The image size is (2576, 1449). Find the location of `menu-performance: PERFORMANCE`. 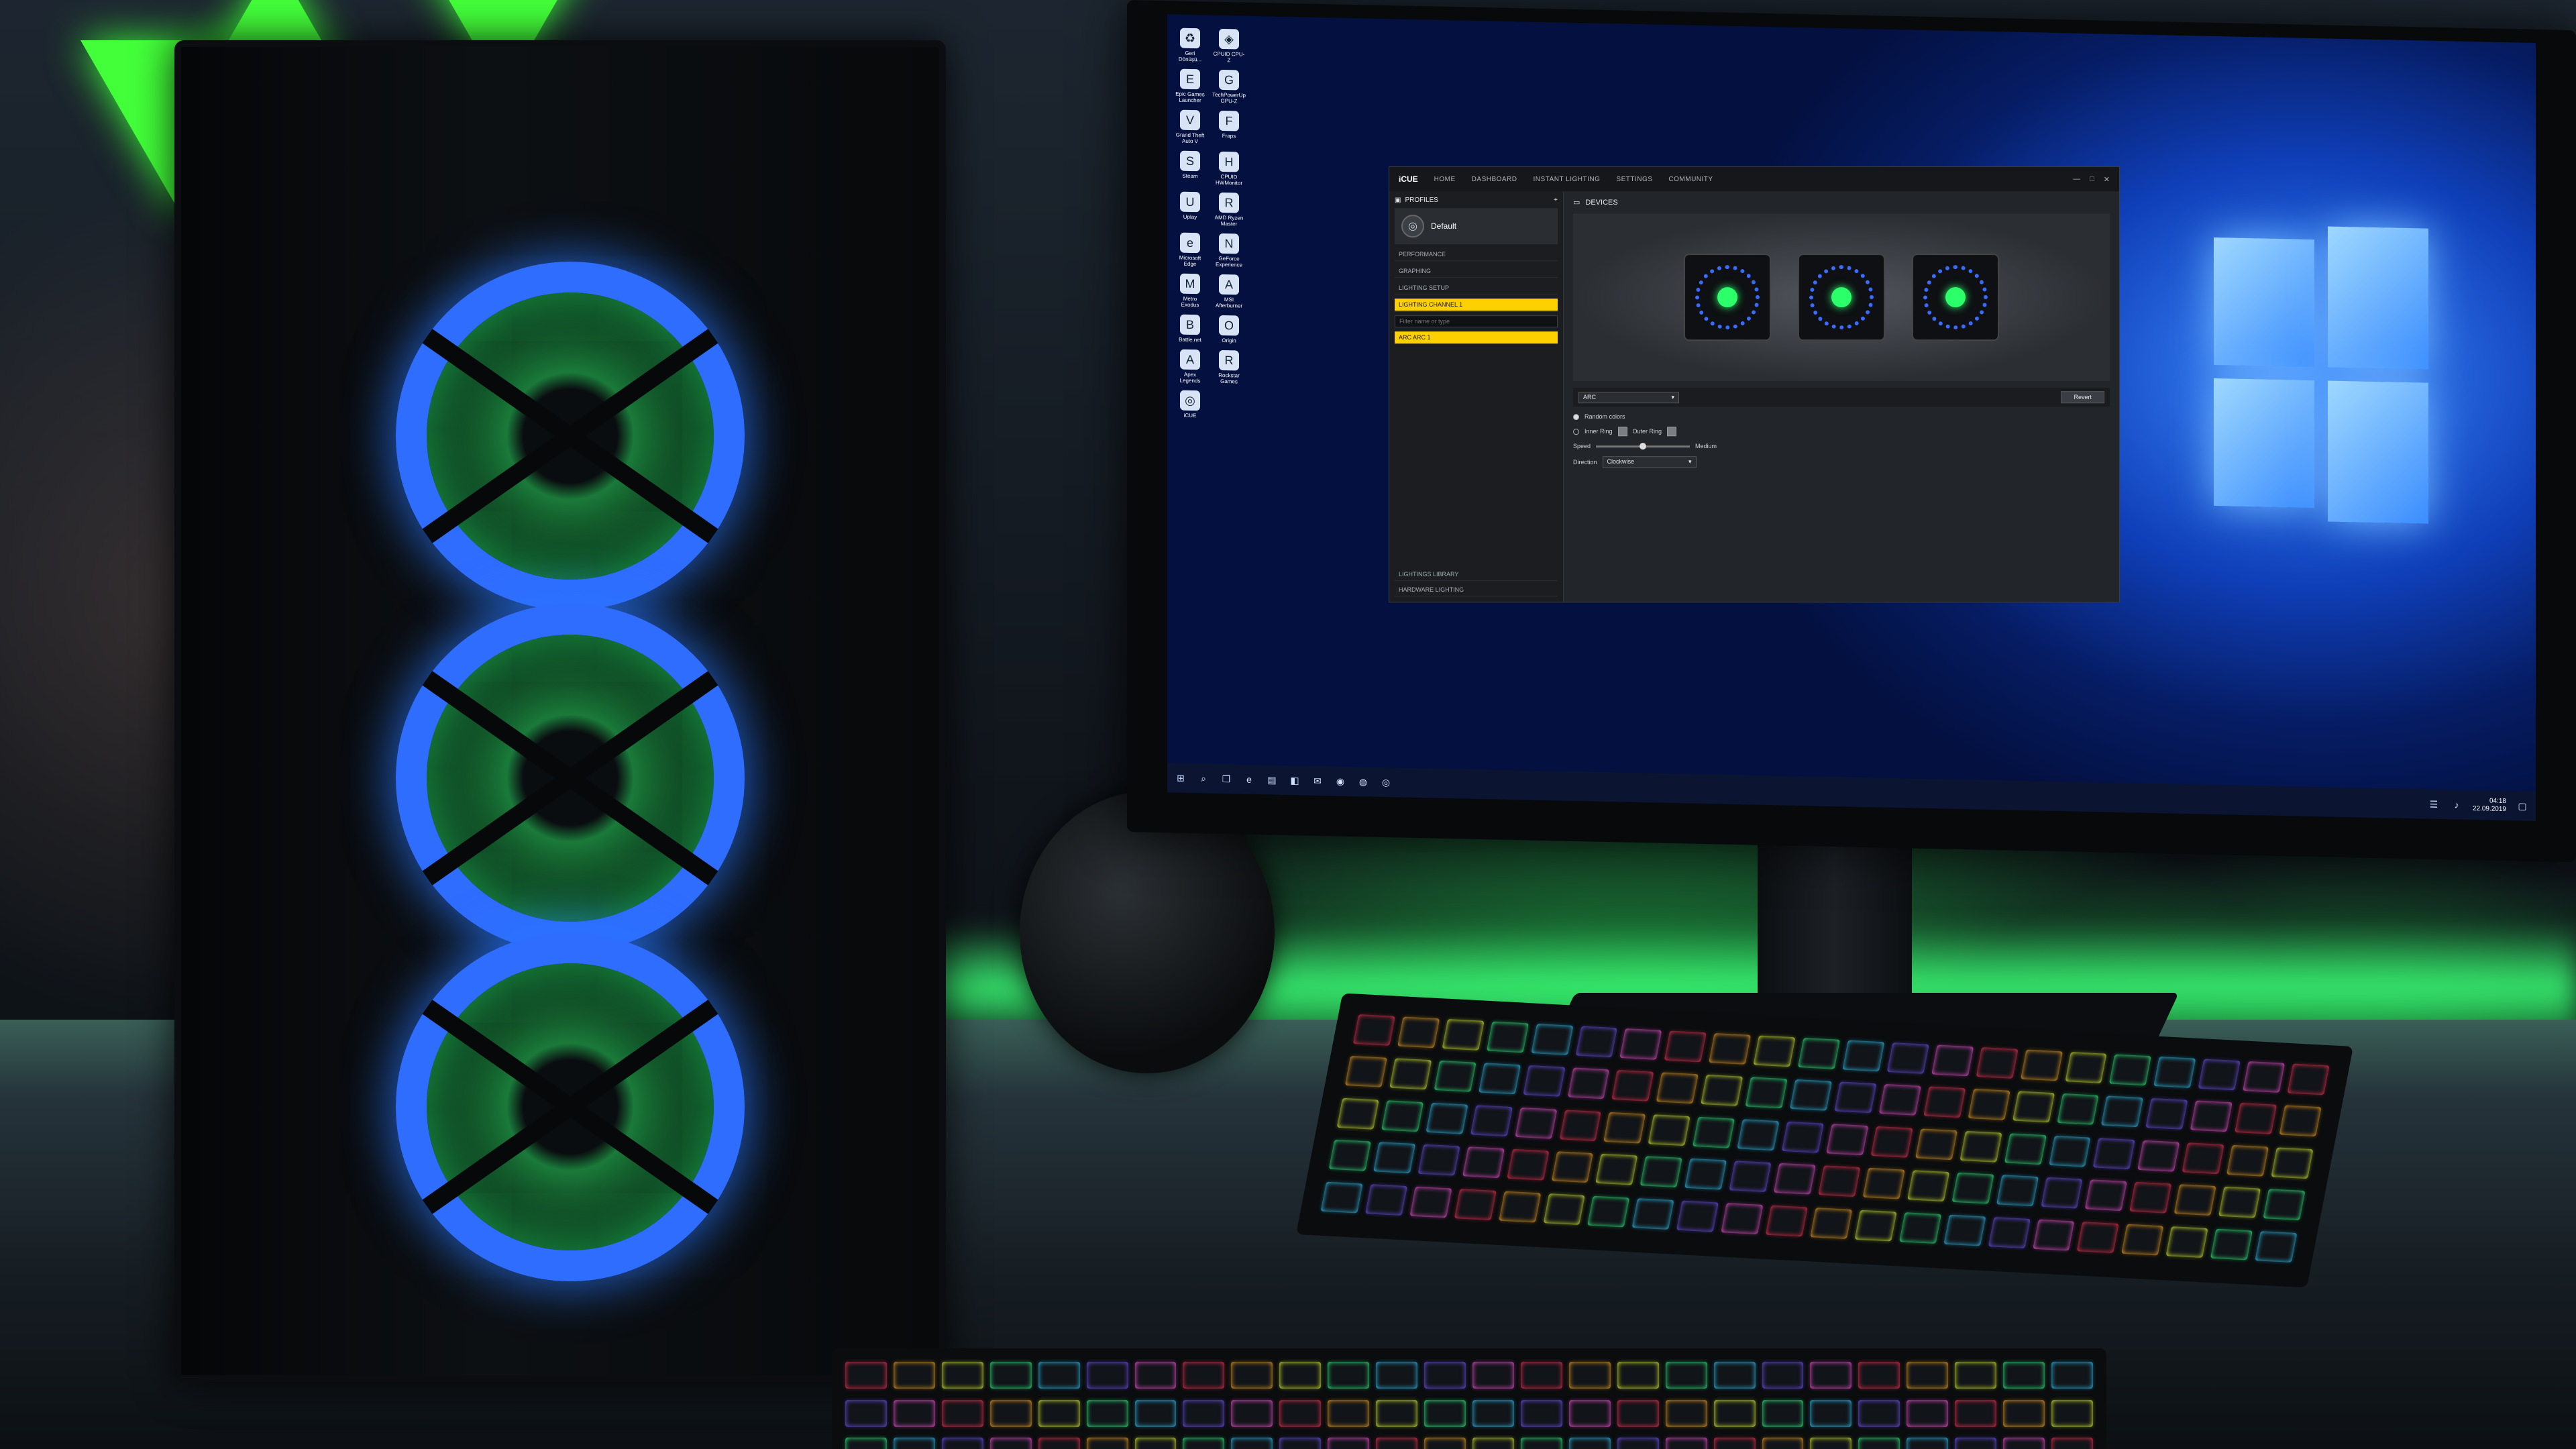

menu-performance: PERFORMANCE is located at coordinates (1476, 255).